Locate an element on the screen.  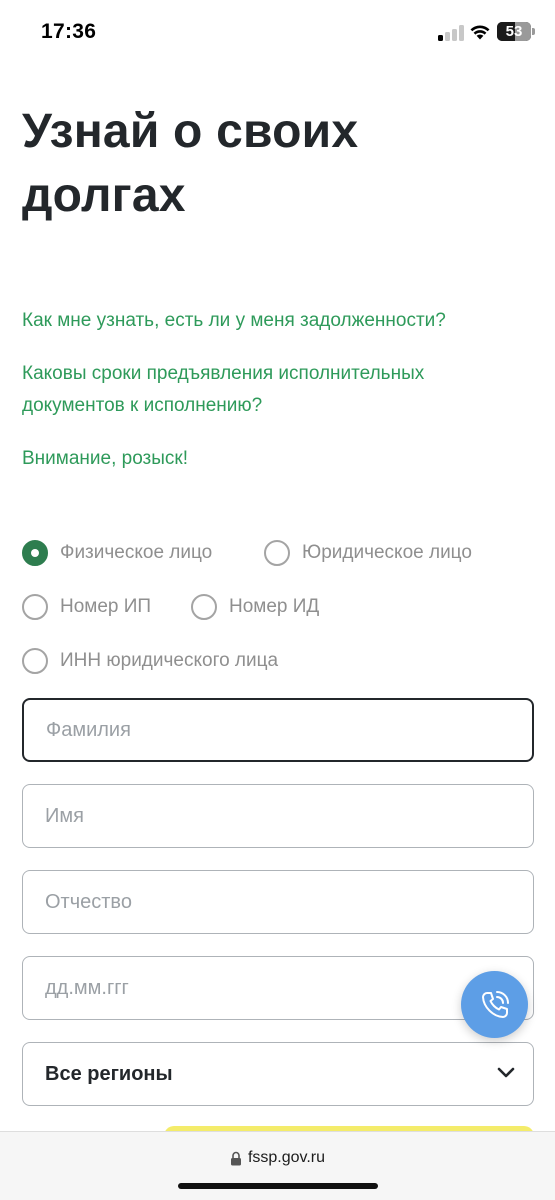
radio-id-number: Номер ИД is located at coordinates (255, 607).